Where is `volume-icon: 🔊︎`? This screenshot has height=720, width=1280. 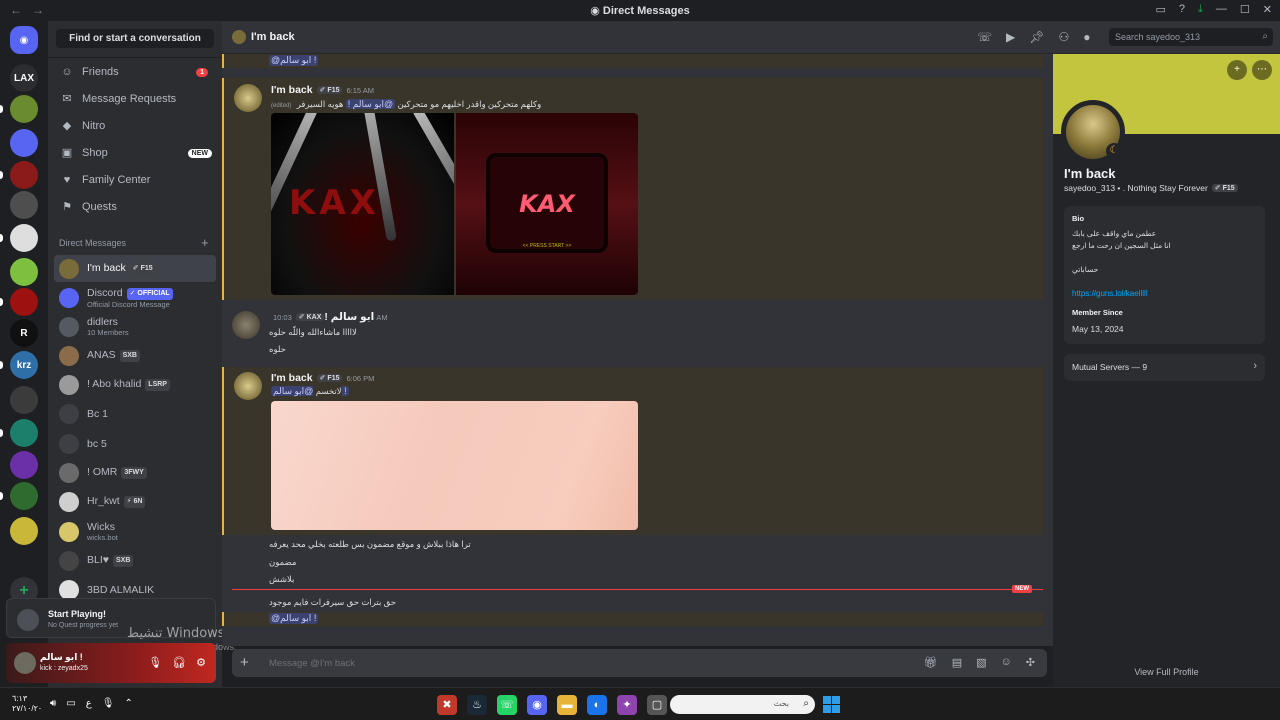
volume-icon: 🔊︎ is located at coordinates (53, 703).